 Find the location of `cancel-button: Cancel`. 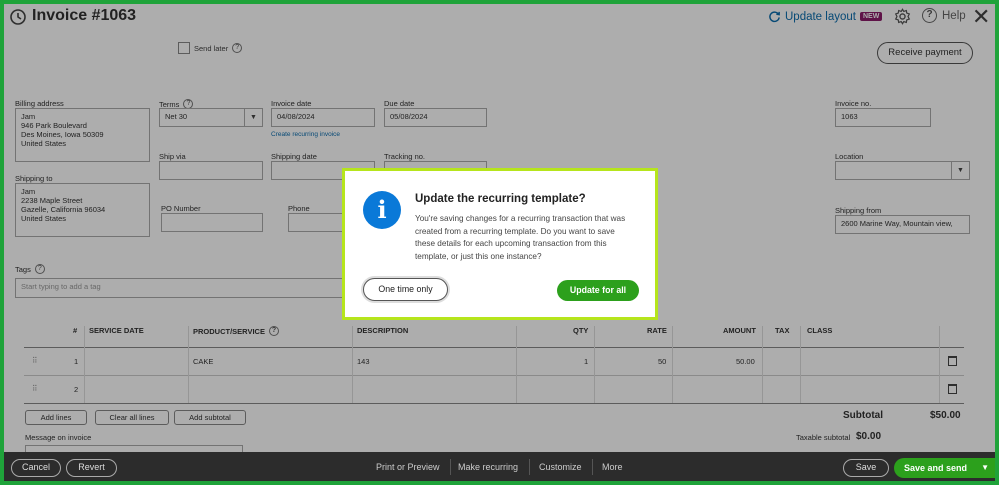

cancel-button: Cancel is located at coordinates (36, 468).